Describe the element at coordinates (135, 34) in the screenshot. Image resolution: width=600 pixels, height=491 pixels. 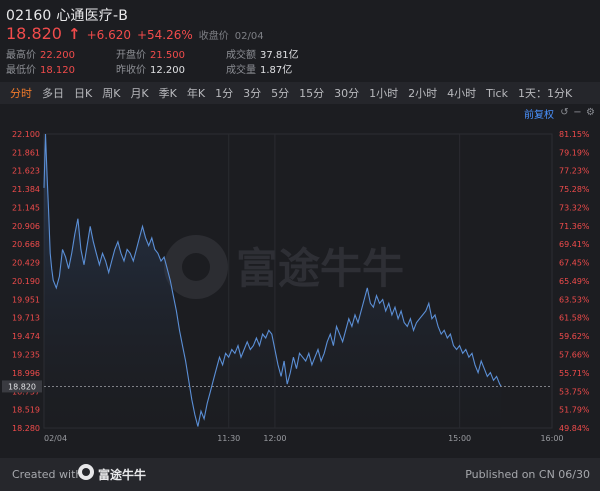
I see `price-line: 18.820 ↑ +6.620 +54.26% 收盘价 02/04` at that location.